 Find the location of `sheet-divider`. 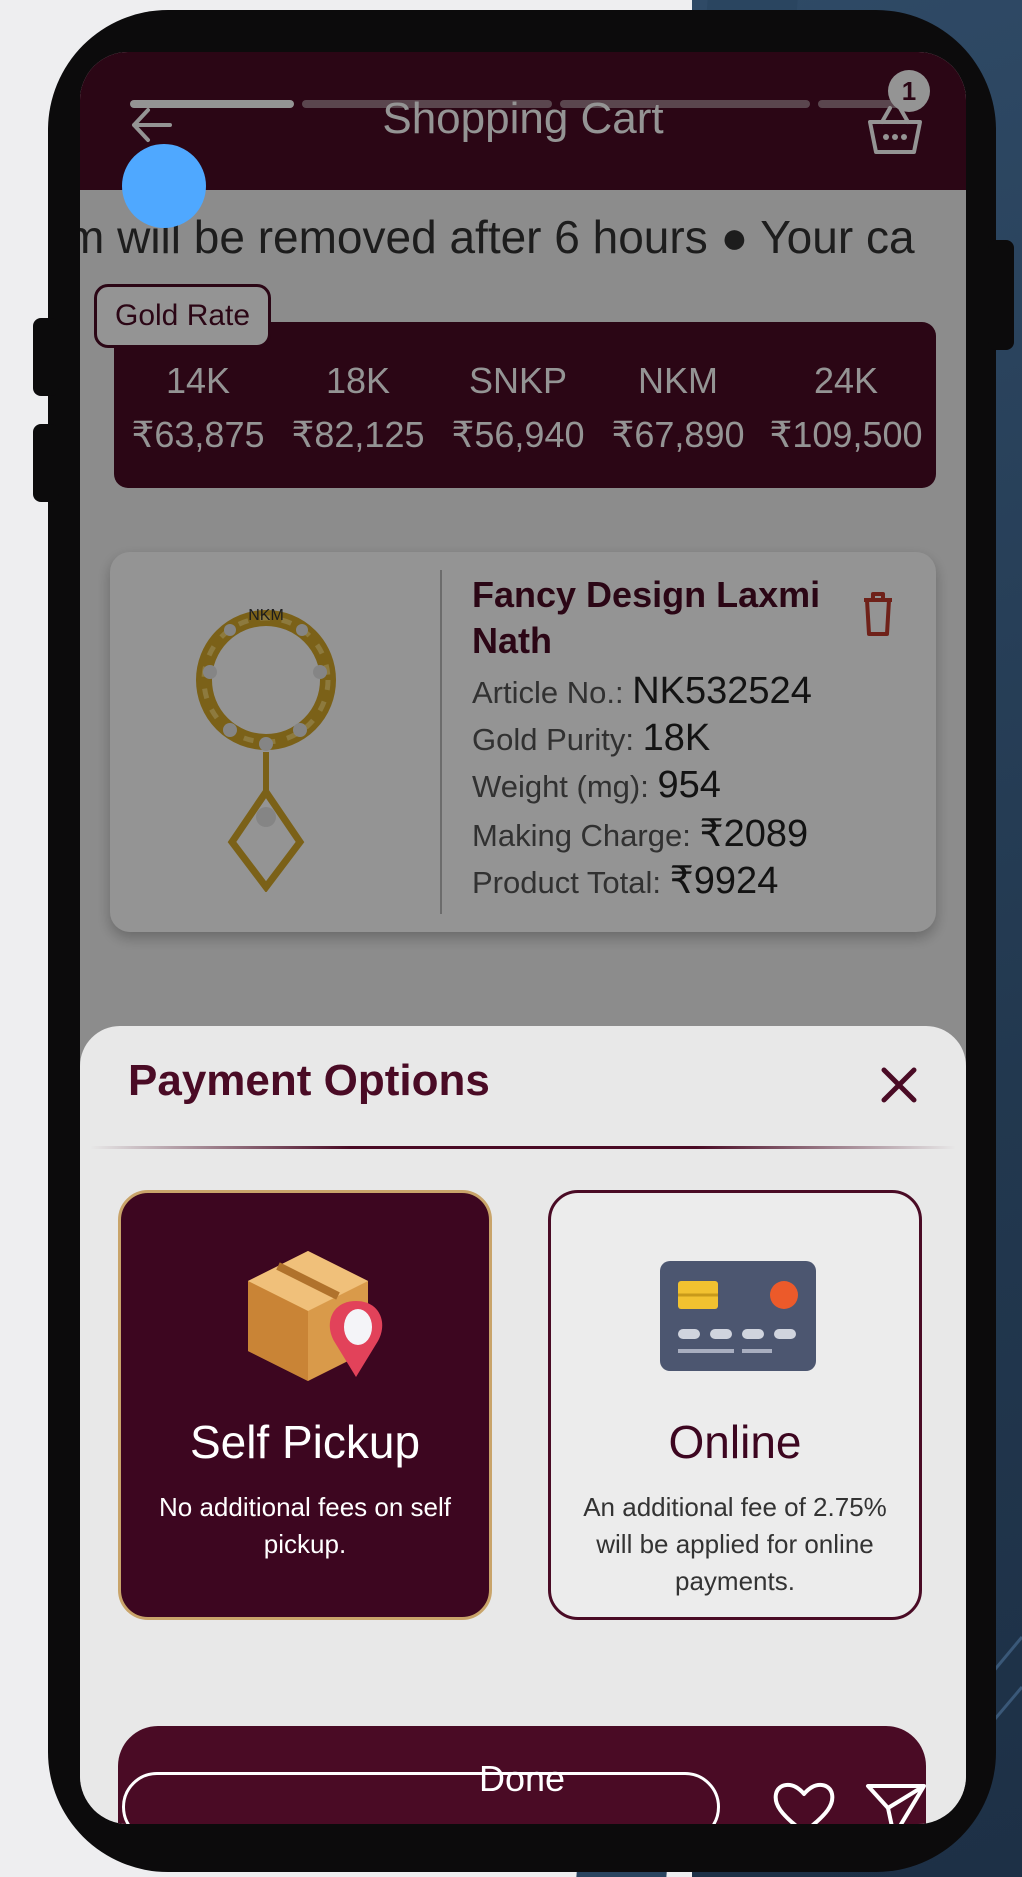

sheet-divider is located at coordinates (523, 1147).